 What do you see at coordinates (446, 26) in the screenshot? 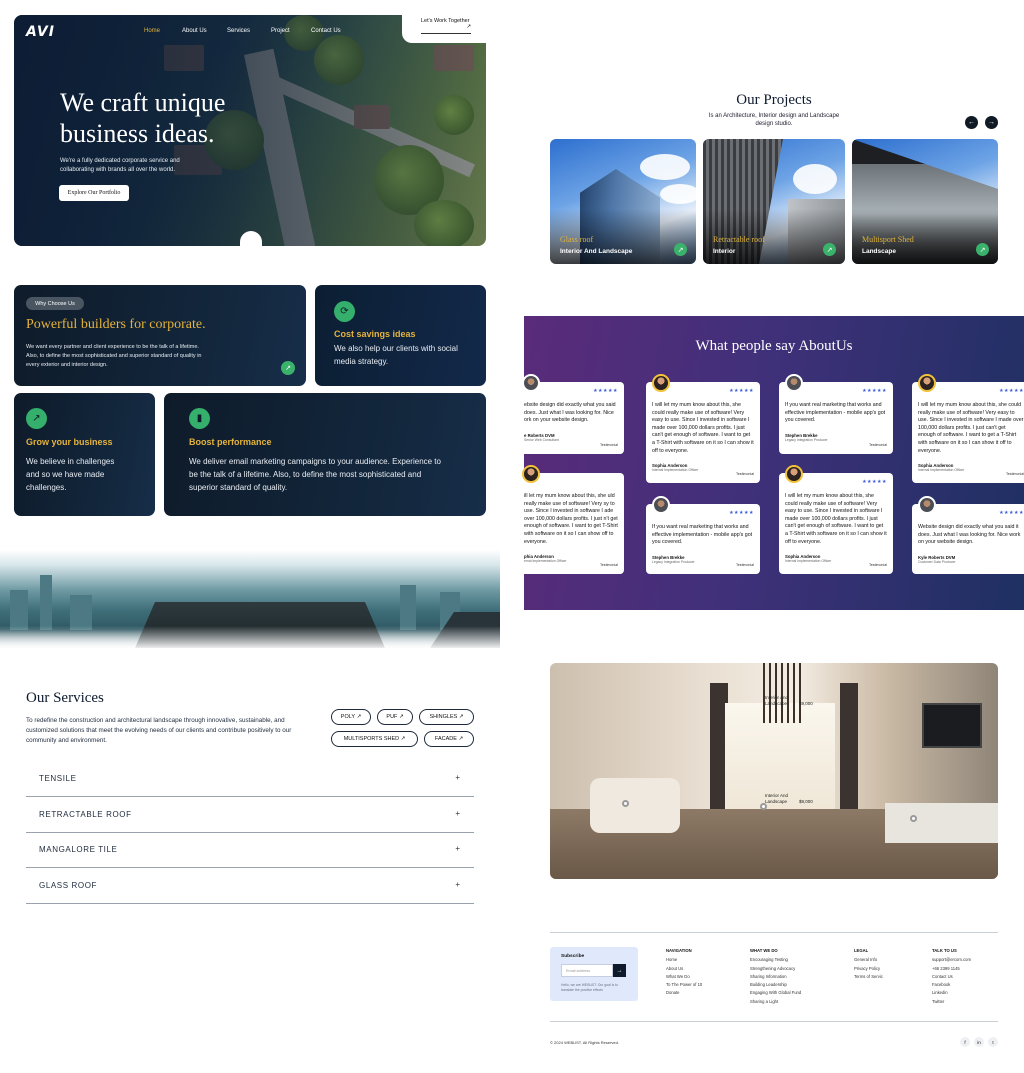
I see `lets-work-together-link: Let's Work Together ↗` at bounding box center [446, 26].